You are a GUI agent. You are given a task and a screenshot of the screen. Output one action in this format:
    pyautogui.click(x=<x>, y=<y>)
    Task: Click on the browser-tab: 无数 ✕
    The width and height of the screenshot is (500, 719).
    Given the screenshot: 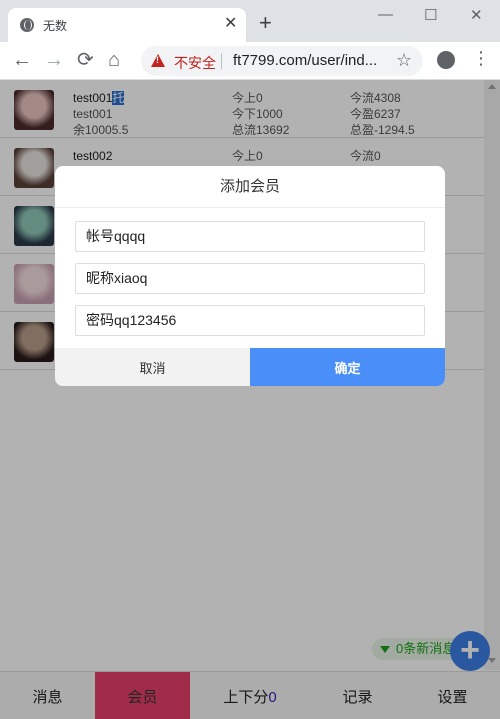 What is the action you would take?
    pyautogui.click(x=127, y=25)
    